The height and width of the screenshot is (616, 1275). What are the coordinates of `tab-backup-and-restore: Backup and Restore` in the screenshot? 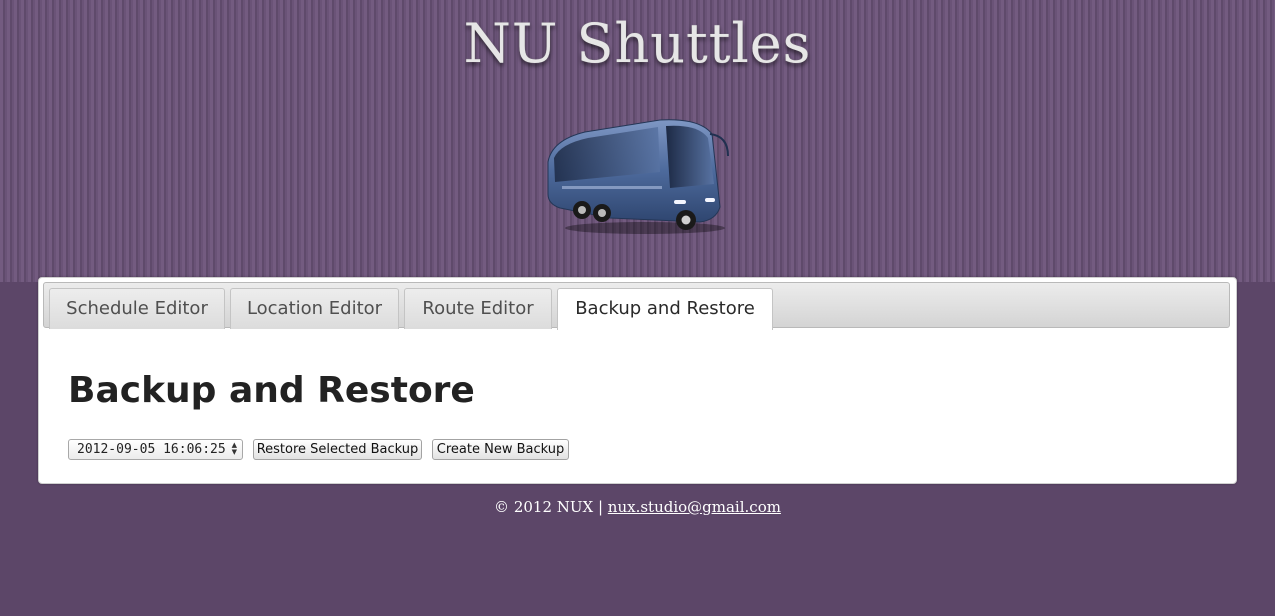 It's located at (665, 309).